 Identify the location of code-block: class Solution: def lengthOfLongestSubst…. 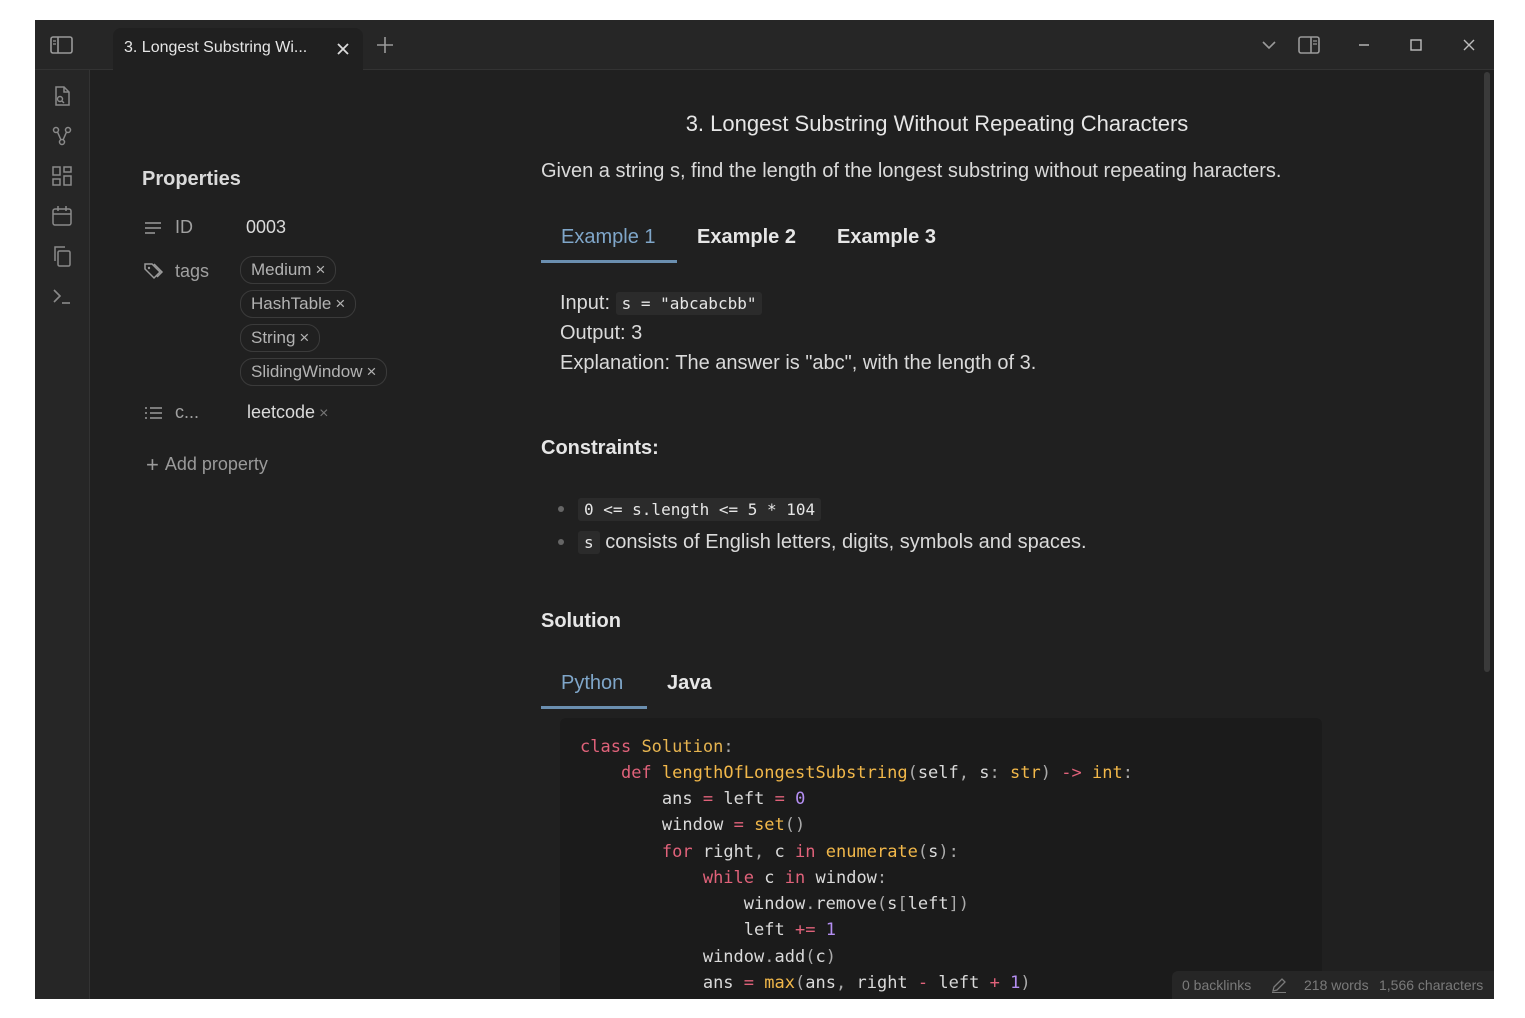
(941, 858).